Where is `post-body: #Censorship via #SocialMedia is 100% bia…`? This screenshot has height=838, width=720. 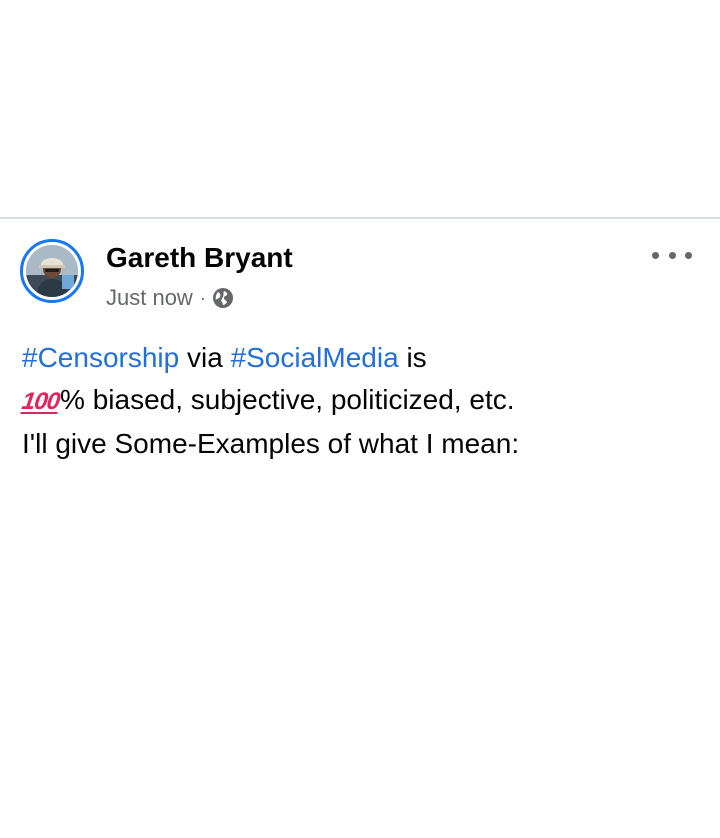 post-body: #Censorship via #SocialMedia is 100% bia… is located at coordinates (361, 401).